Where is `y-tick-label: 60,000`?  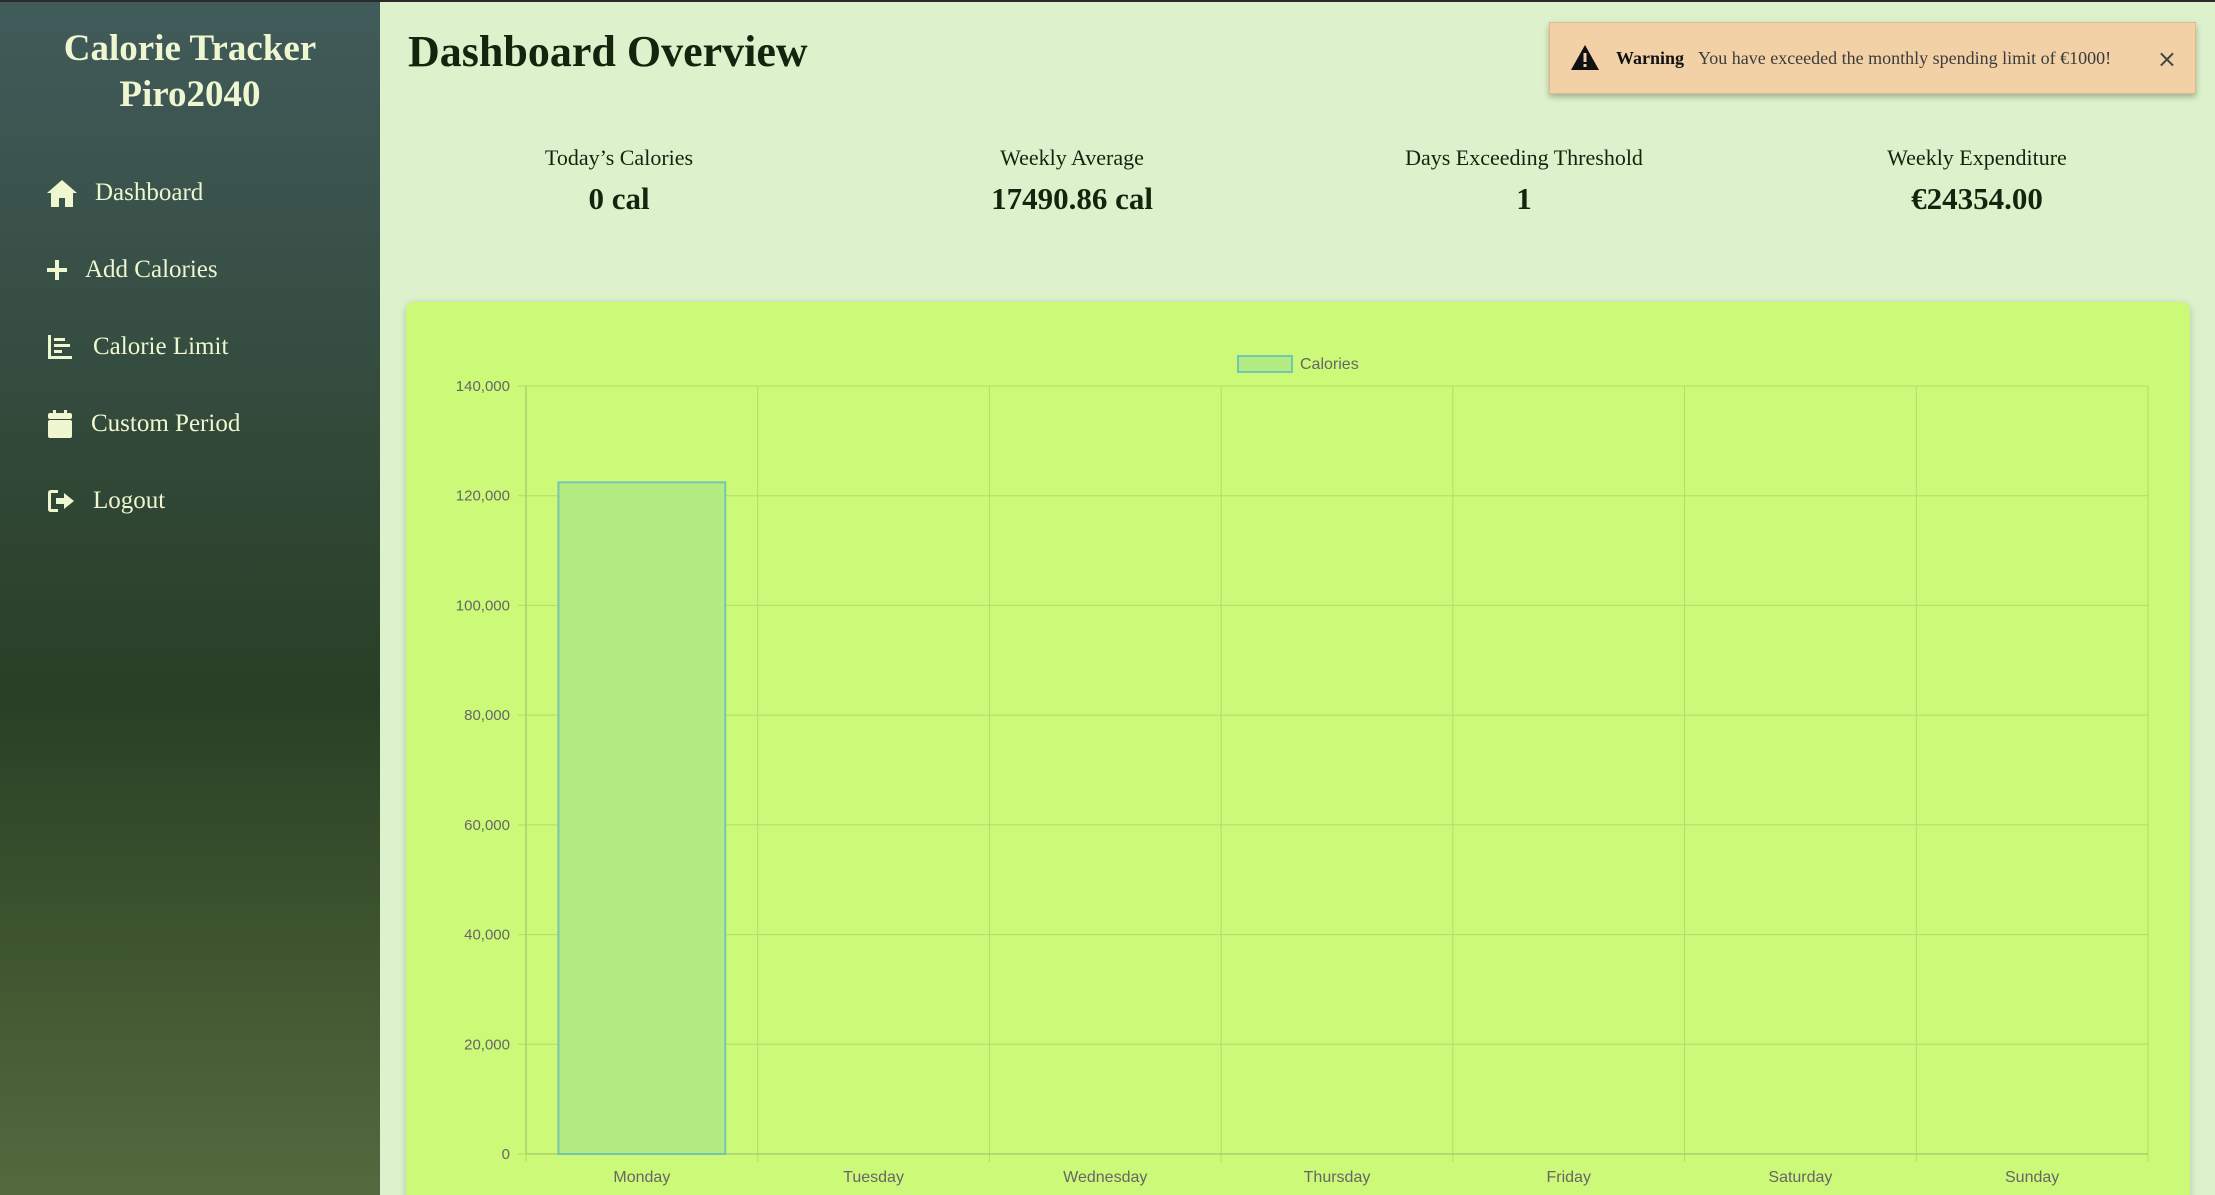
y-tick-label: 60,000 is located at coordinates (487, 825).